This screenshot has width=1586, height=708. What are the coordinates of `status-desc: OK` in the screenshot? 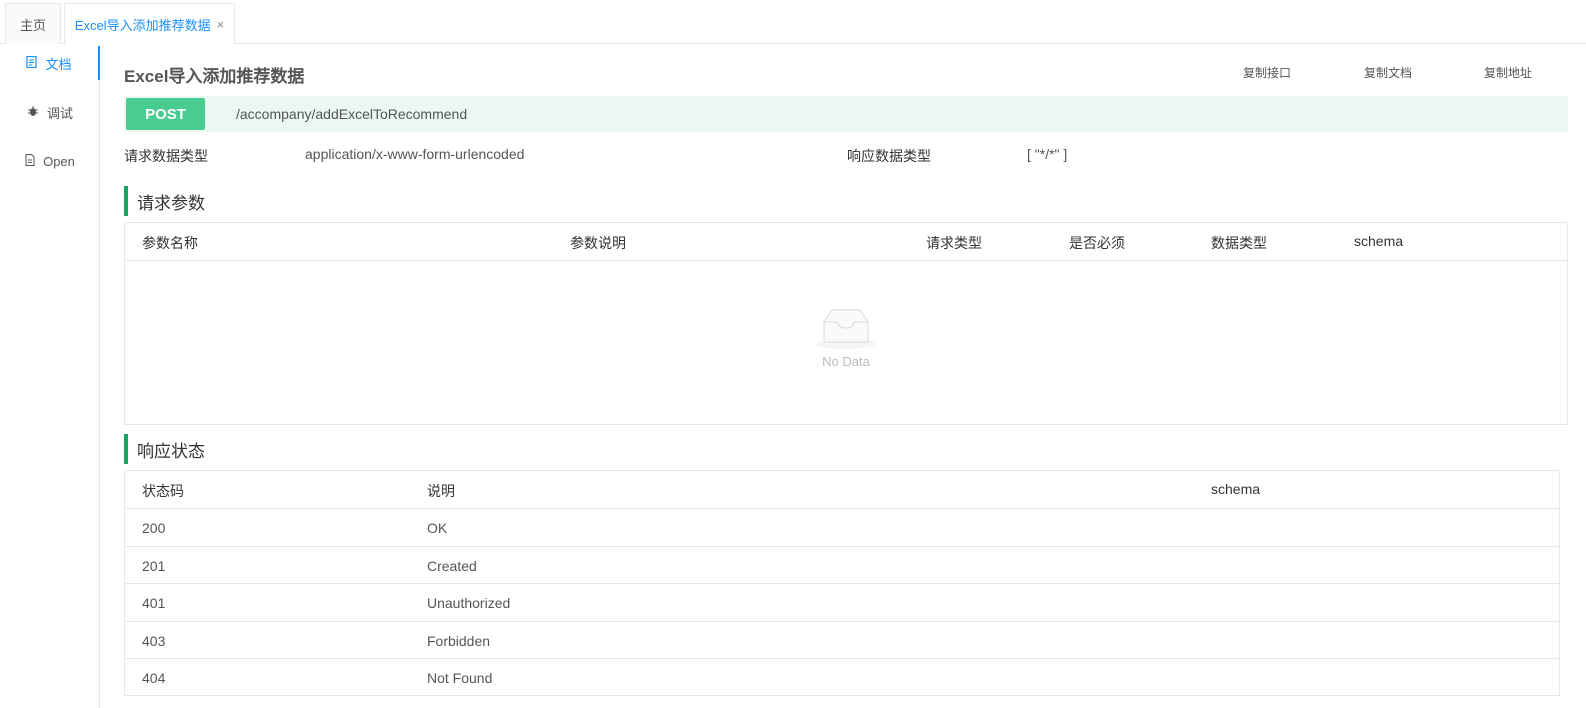 It's located at (437, 528).